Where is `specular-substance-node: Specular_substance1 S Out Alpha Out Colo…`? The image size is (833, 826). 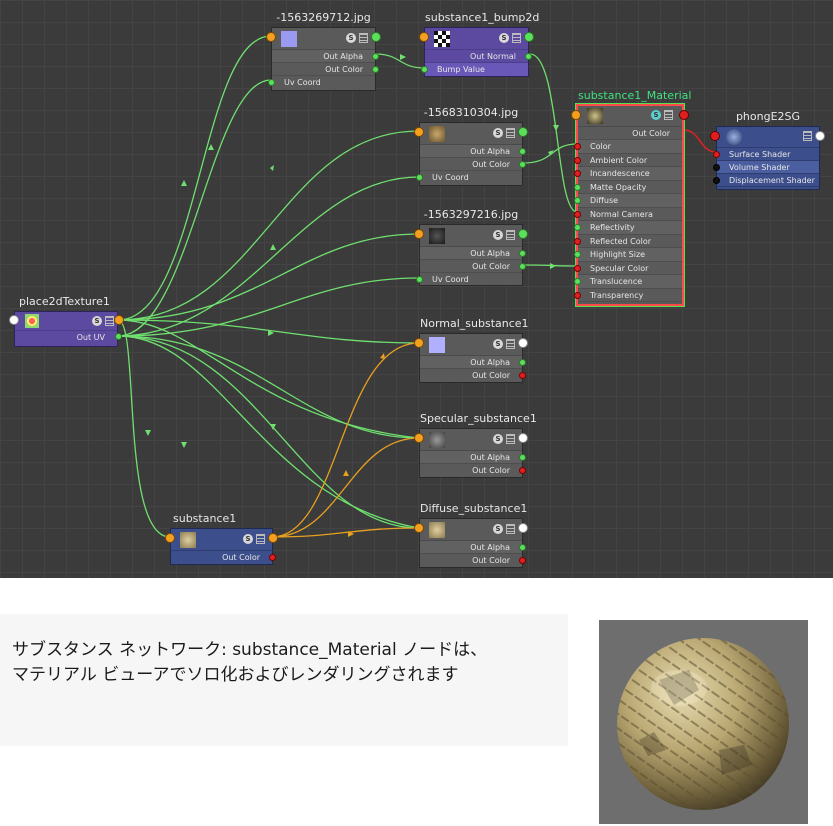
specular-substance-node: Specular_substance1 S Out Alpha Out Colo… is located at coordinates (475, 445).